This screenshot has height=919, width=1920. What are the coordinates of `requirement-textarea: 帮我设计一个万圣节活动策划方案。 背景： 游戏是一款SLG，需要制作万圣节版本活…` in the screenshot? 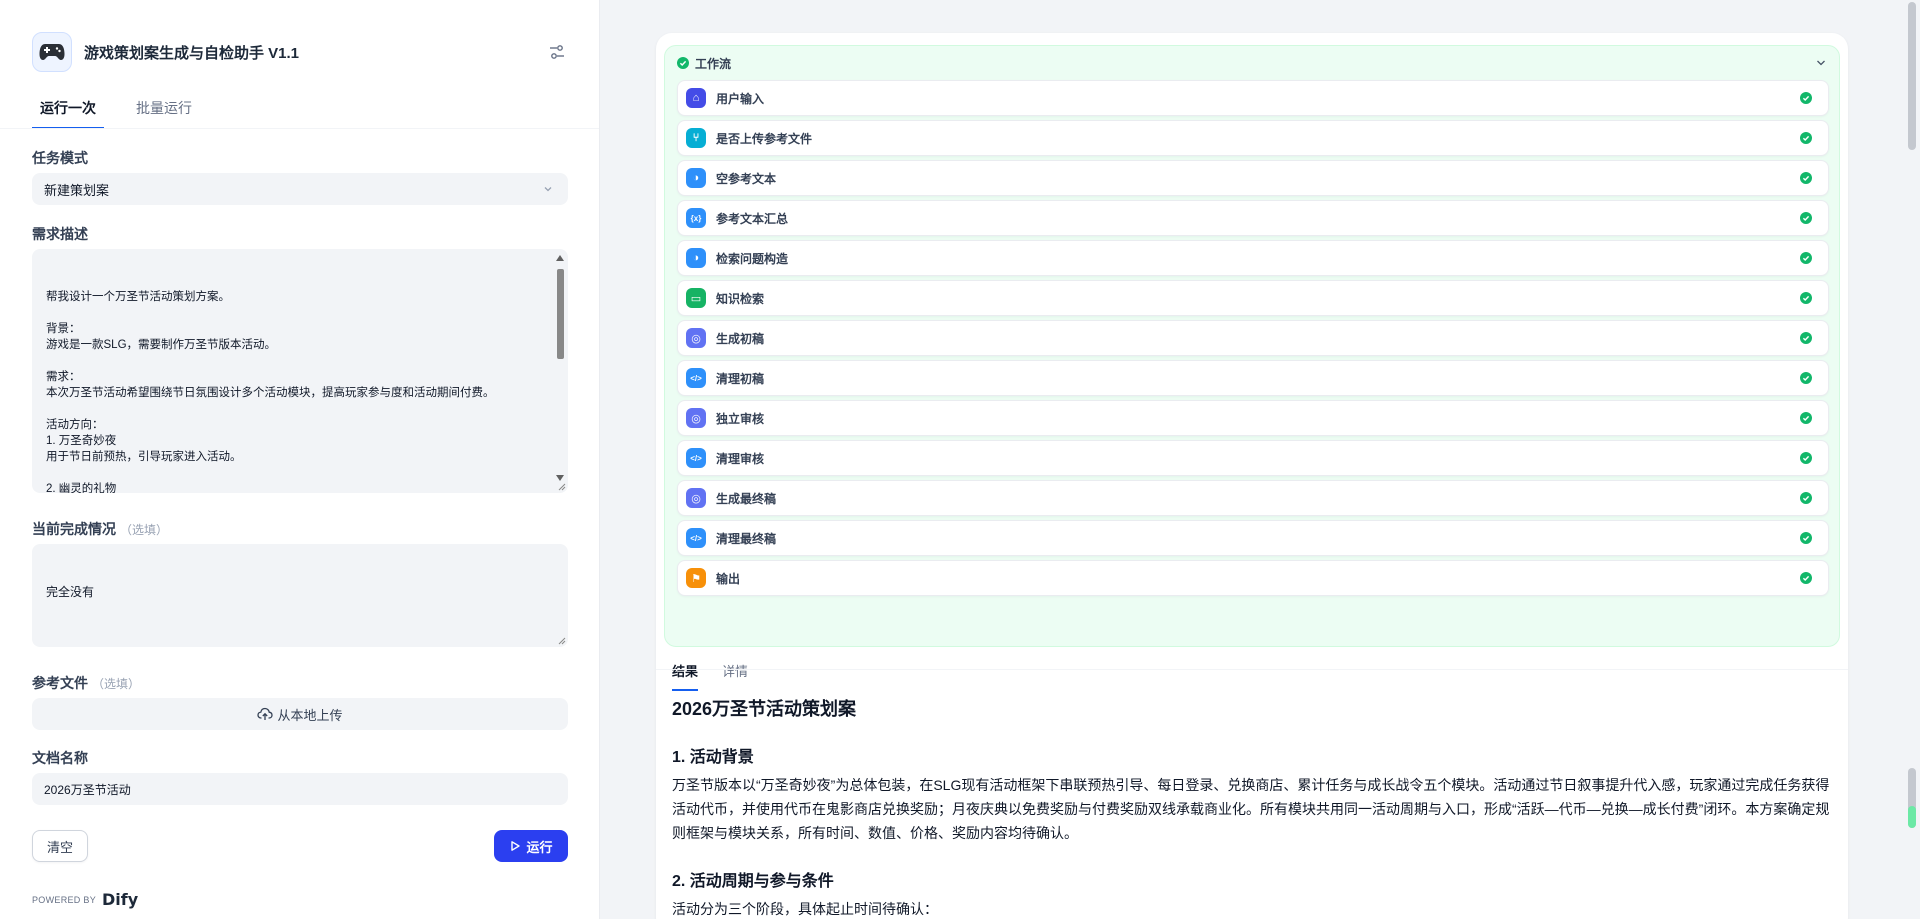 It's located at (300, 371).